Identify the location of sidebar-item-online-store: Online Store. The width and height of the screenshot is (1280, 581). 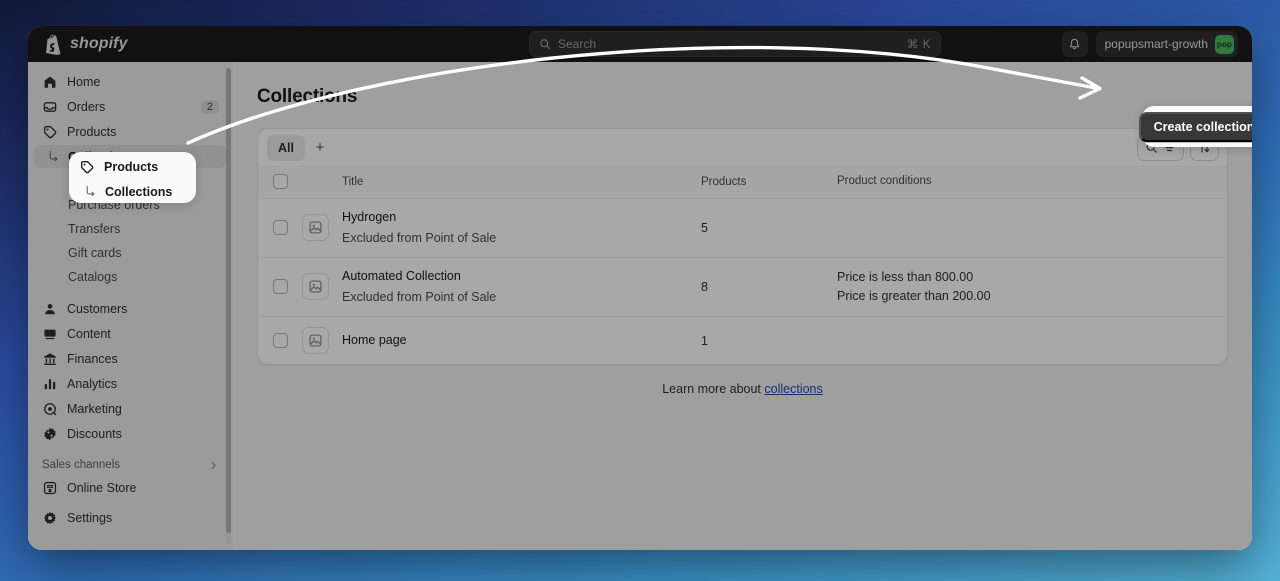
(130, 488).